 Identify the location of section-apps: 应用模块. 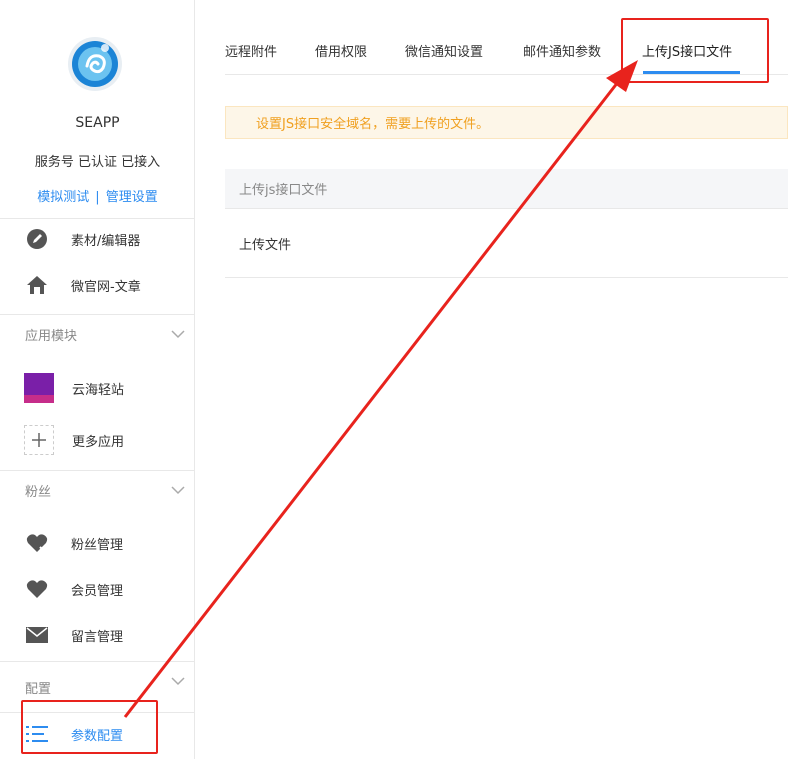
(97, 334).